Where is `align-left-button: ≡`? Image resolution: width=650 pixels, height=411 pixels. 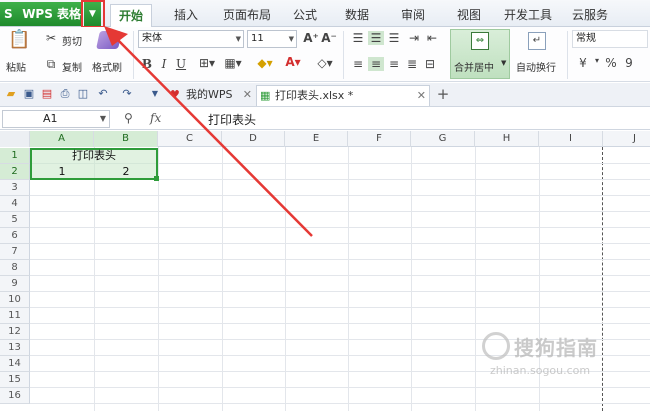
align-left-button: ≡ is located at coordinates (358, 64).